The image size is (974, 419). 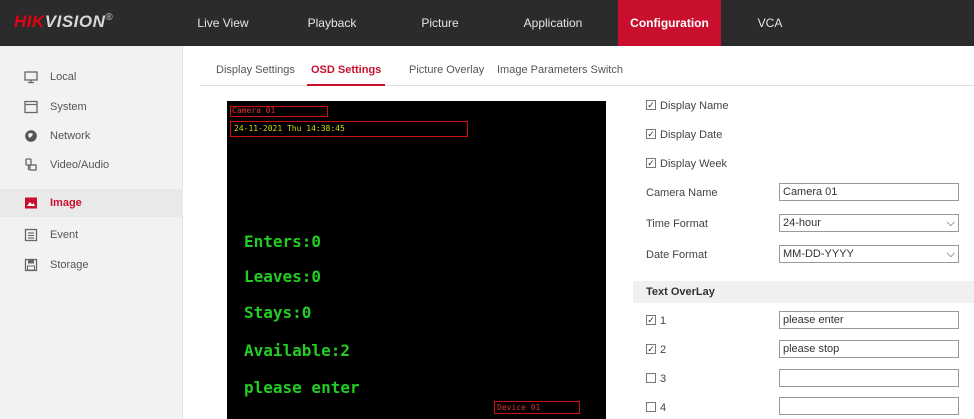 What do you see at coordinates (64, 21) in the screenshot?
I see `brand-logo: HIKVISION®` at bounding box center [64, 21].